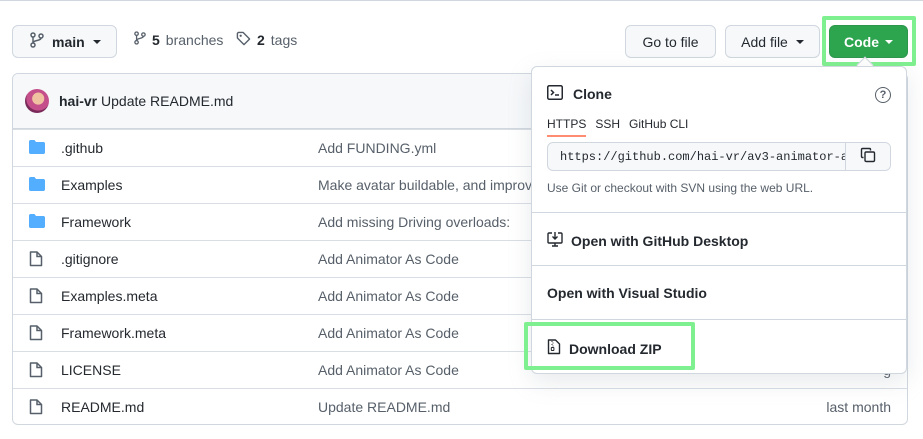 This screenshot has width=923, height=439. I want to click on file-name: Framework, so click(96, 222).